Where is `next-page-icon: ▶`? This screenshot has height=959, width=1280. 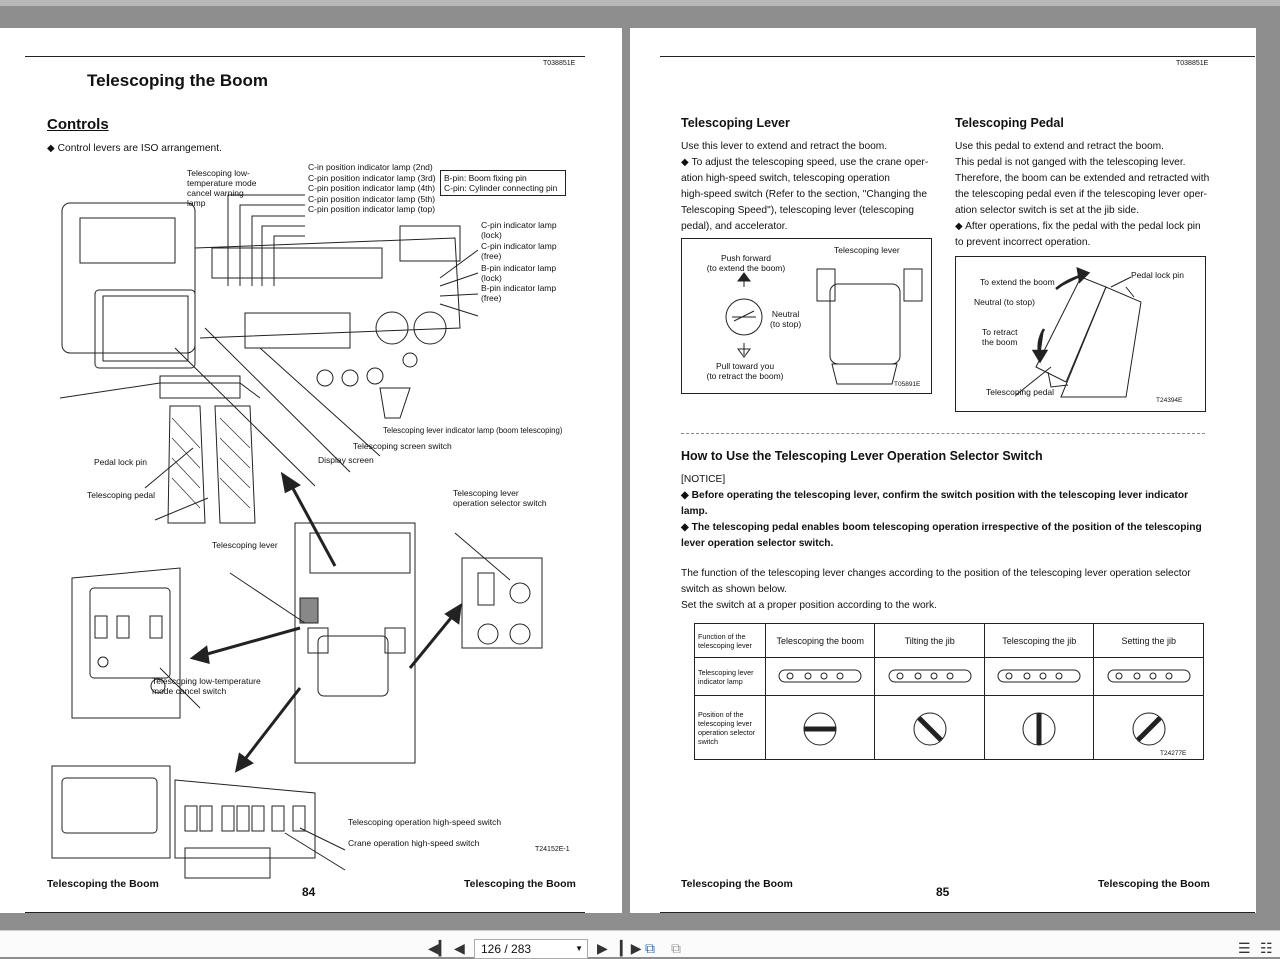 next-page-icon: ▶ is located at coordinates (602, 948).